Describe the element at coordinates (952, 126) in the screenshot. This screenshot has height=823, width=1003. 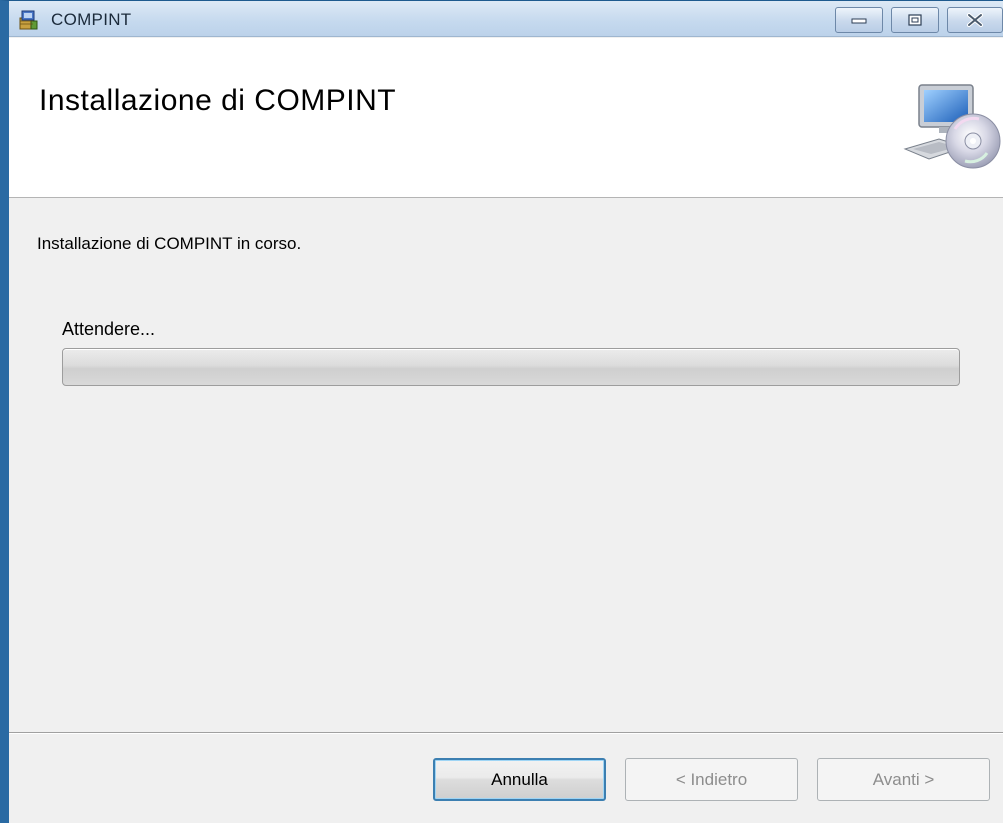
I see `computer-disc-icon` at that location.